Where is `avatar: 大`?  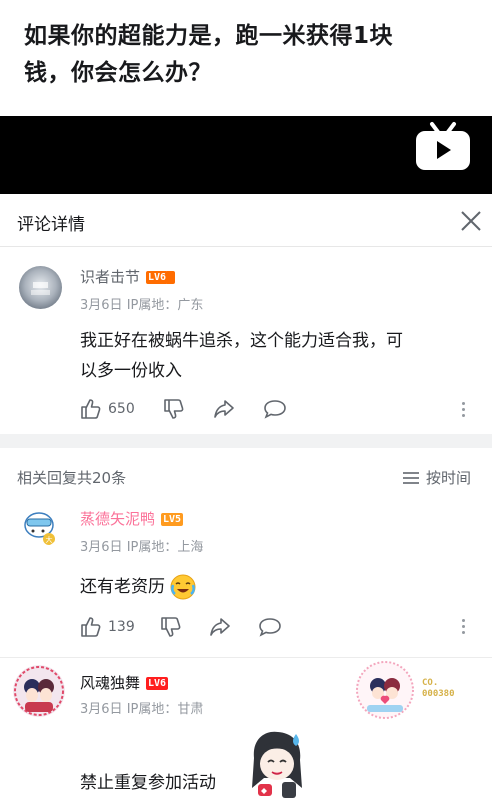 avatar: 大 is located at coordinates (39, 526).